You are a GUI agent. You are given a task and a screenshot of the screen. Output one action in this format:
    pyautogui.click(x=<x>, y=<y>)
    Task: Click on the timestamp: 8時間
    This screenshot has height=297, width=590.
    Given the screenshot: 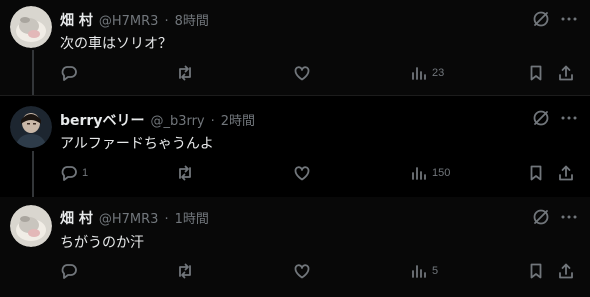 What is the action you would take?
    pyautogui.click(x=192, y=19)
    